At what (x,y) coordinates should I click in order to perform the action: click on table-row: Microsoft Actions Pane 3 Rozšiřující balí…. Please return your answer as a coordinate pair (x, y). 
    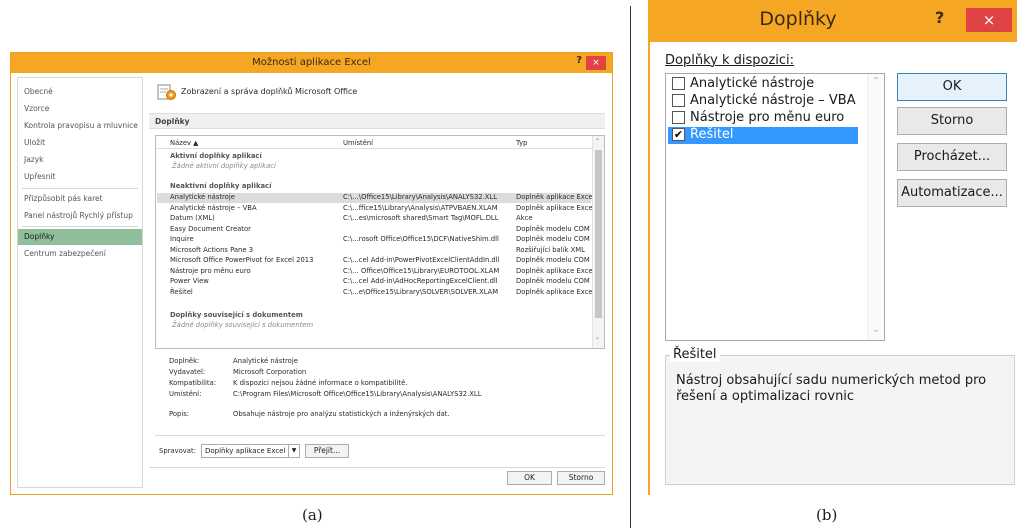
    Looking at the image, I should click on (374, 251).